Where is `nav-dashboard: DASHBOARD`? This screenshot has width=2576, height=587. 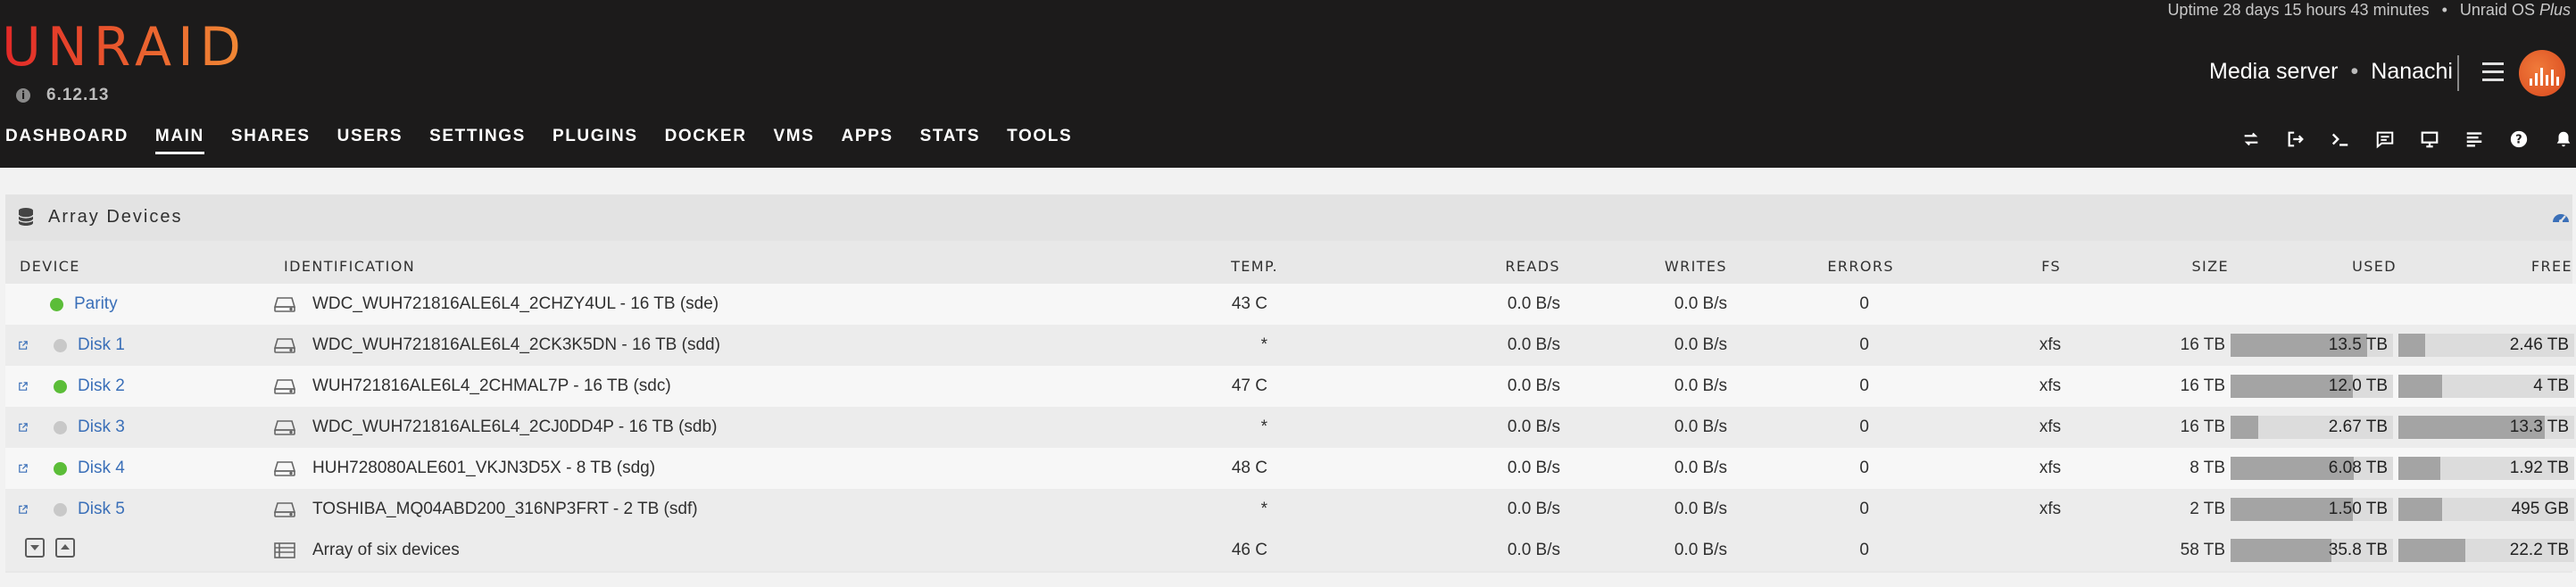
nav-dashboard: DASHBOARD is located at coordinates (67, 140).